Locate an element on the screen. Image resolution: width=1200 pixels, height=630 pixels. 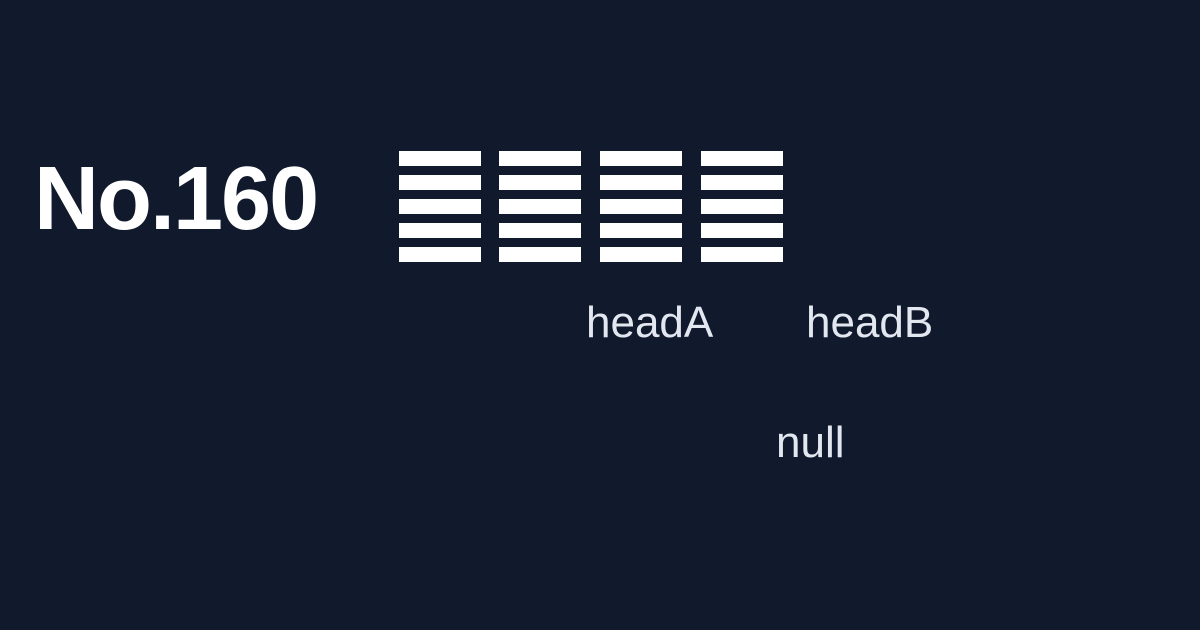
problem-number-title: No.160 is located at coordinates (176, 199).